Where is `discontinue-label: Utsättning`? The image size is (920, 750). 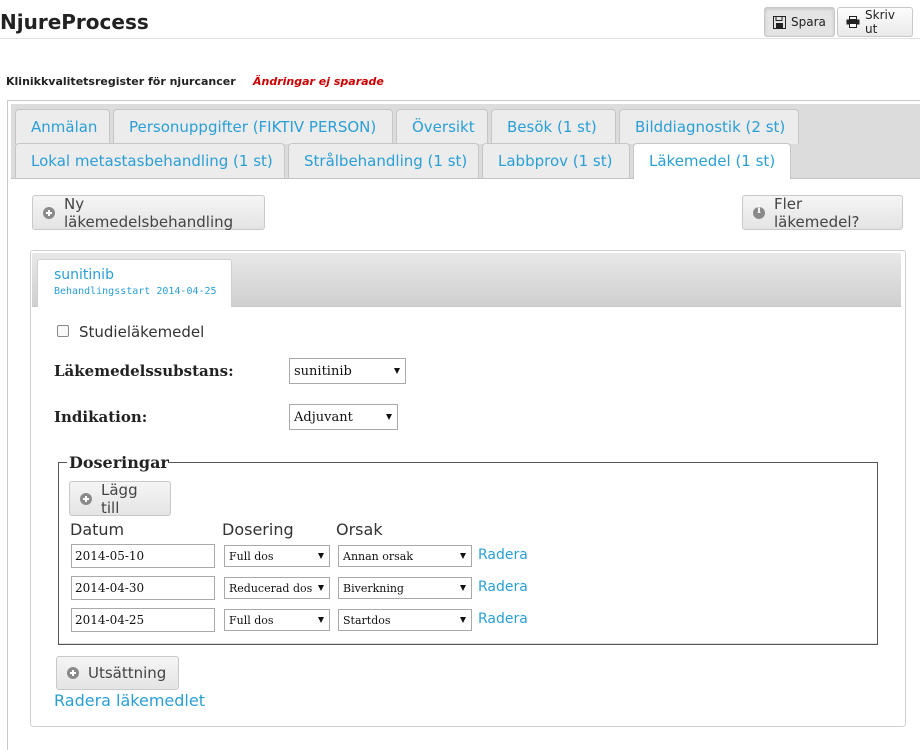 discontinue-label: Utsättning is located at coordinates (127, 673).